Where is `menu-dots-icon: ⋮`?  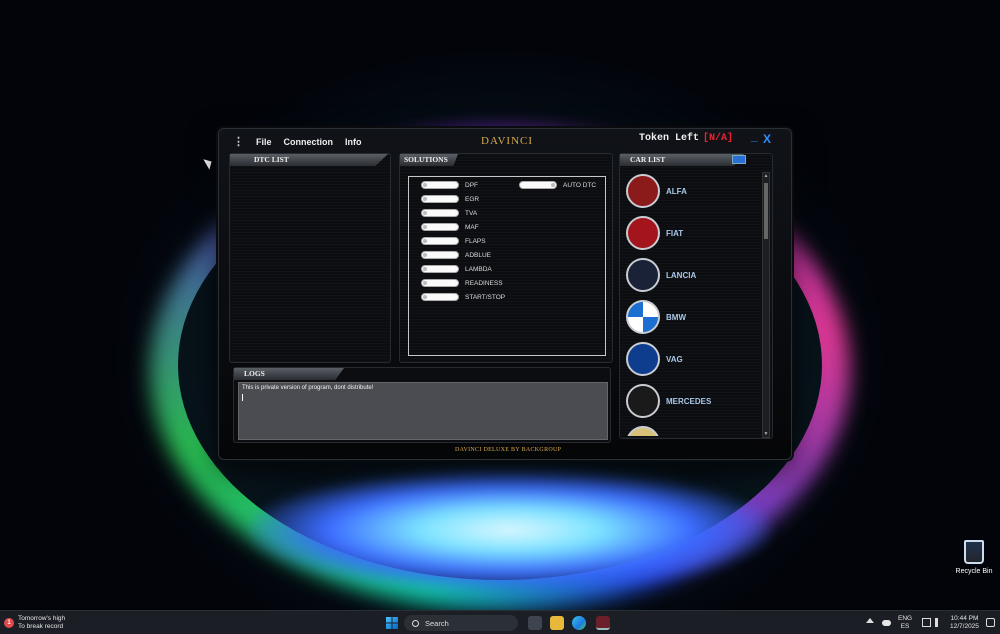 menu-dots-icon: ⋮ is located at coordinates (238, 141).